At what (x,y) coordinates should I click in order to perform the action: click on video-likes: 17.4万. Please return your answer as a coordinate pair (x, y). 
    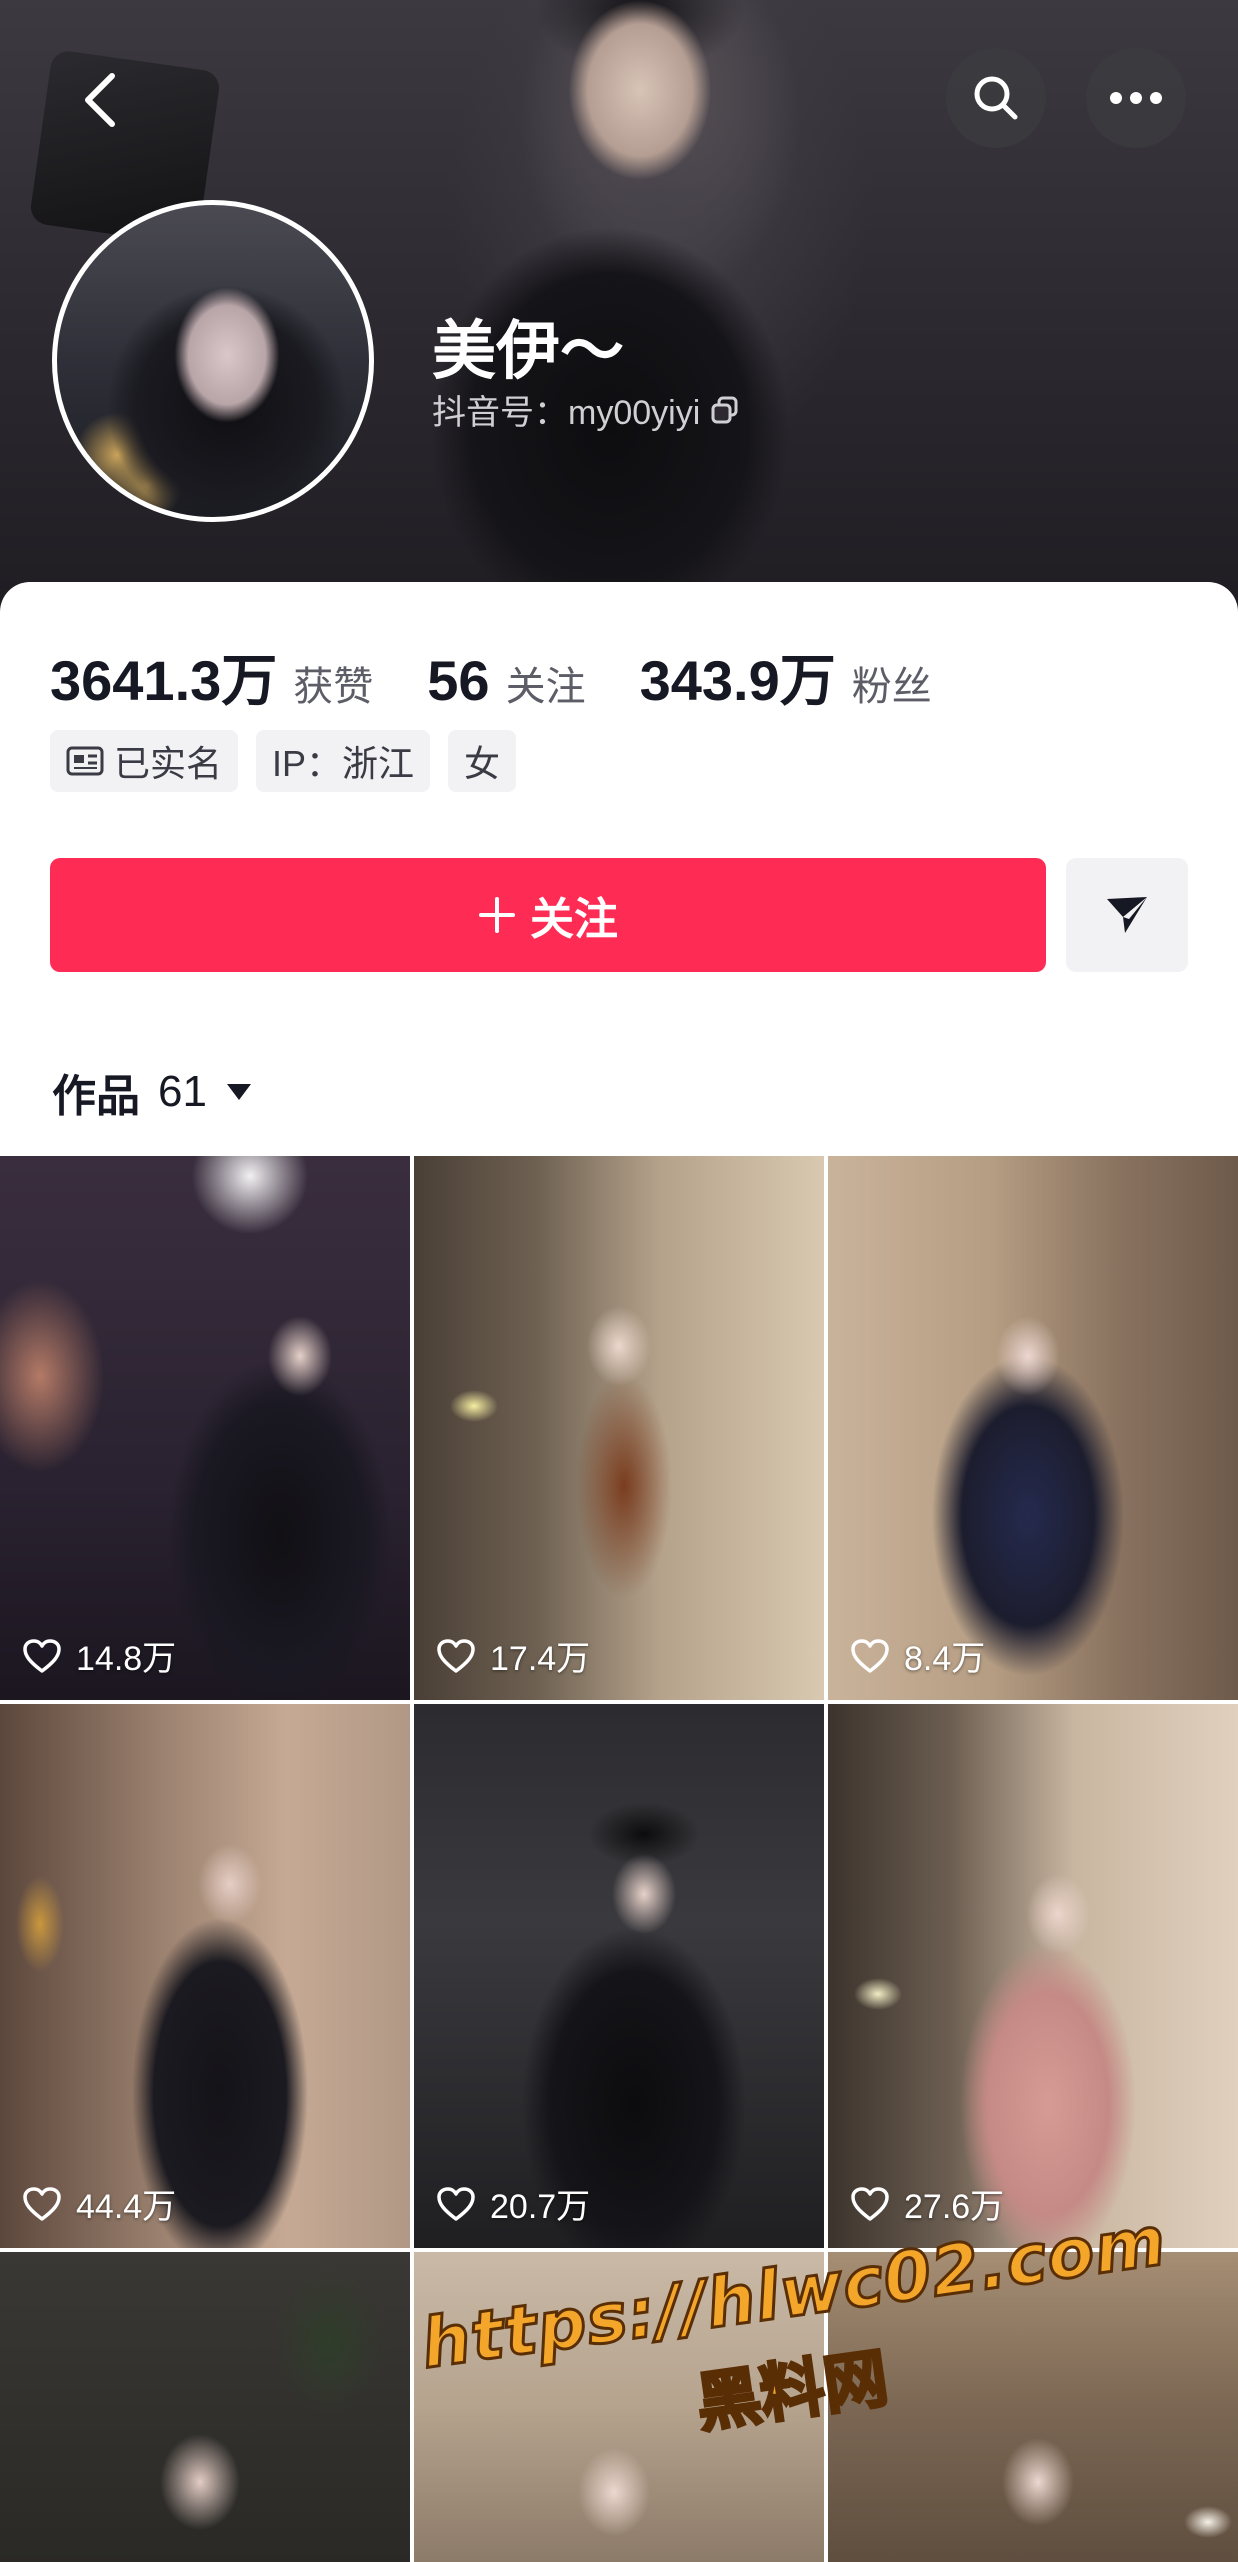
    Looking at the image, I should click on (513, 1655).